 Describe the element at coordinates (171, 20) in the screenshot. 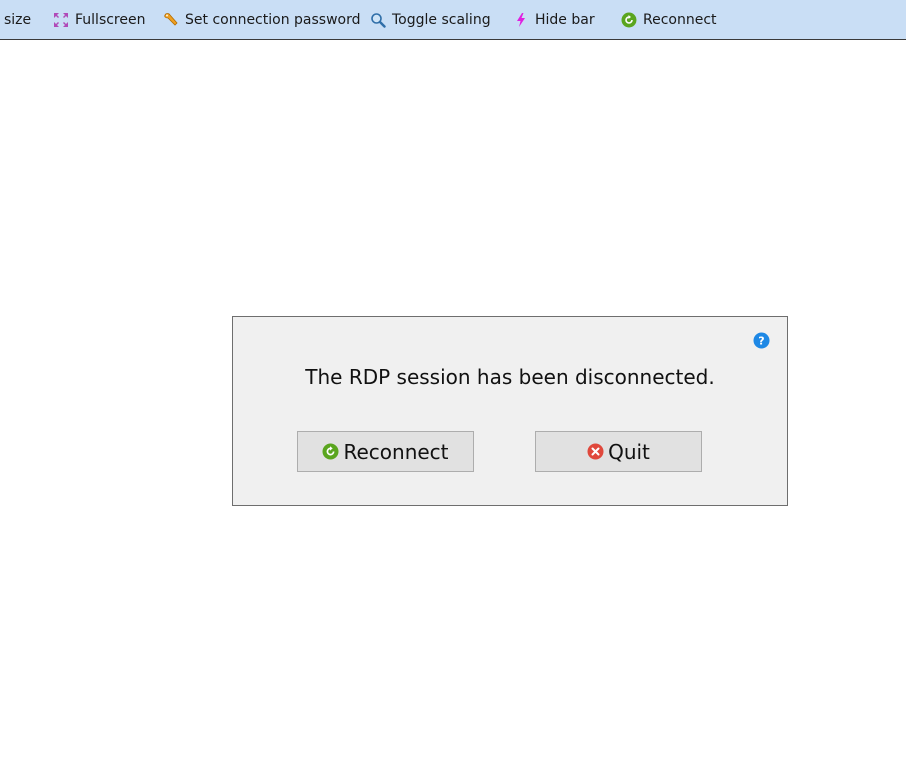

I see `wrench-icon` at that location.